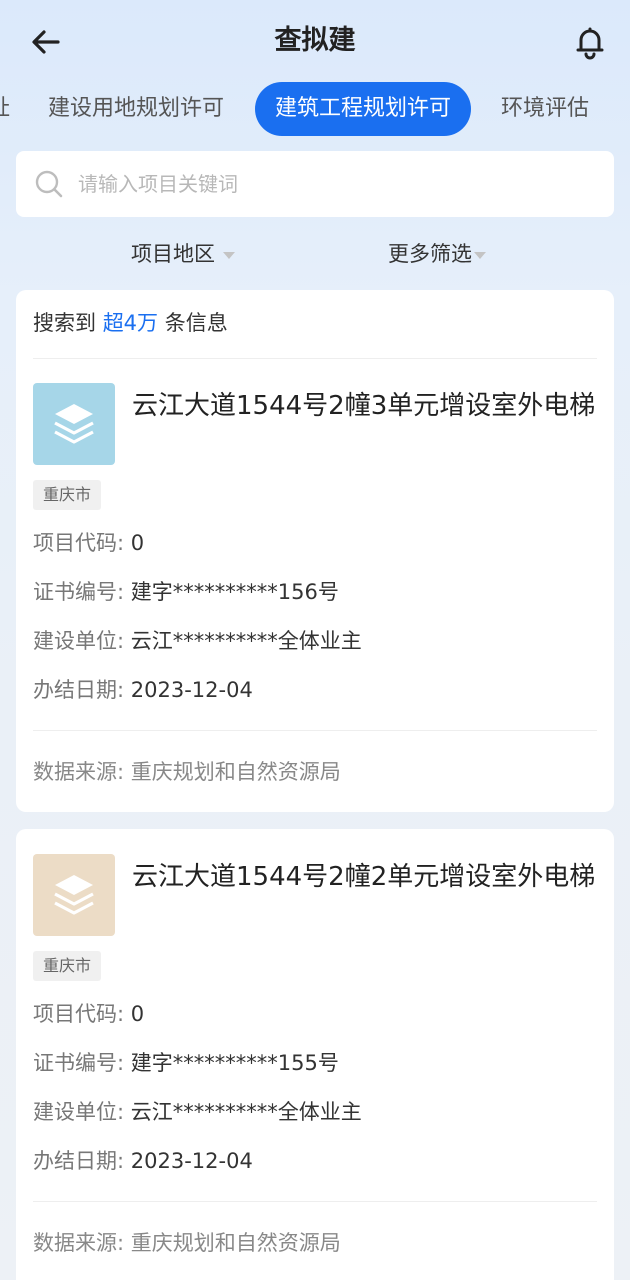 This screenshot has height=1280, width=630. Describe the element at coordinates (545, 109) in the screenshot. I see `tab-environment-assessment: 环境评估` at that location.